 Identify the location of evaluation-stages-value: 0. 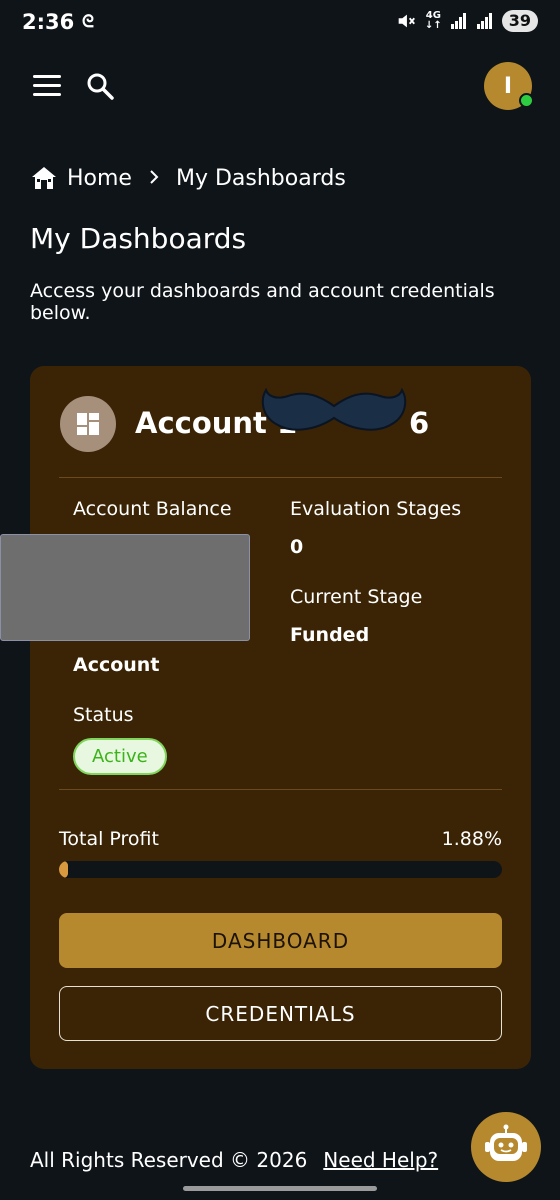
(297, 547).